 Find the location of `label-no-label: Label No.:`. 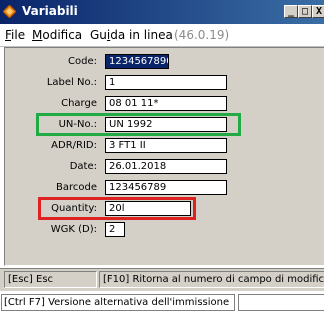

label-no-label: Label No.: is located at coordinates (71, 82).